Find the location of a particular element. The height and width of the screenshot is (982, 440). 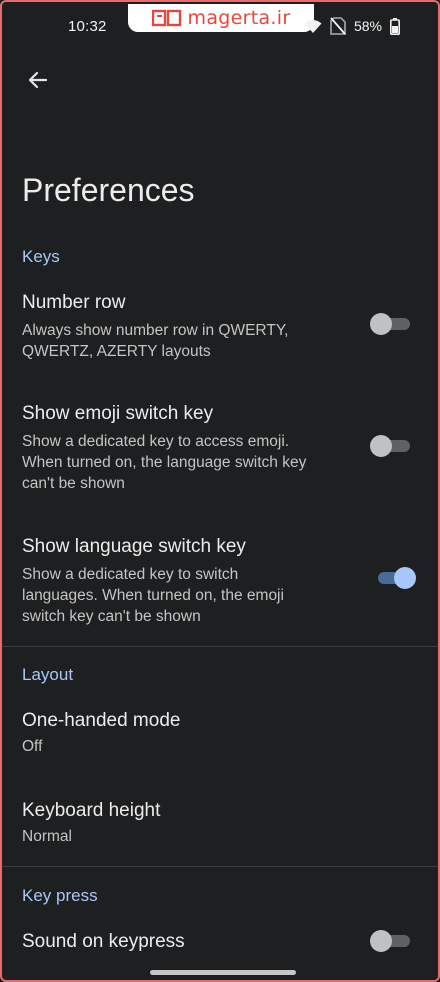

magerta-logo-icon is located at coordinates (166, 18).